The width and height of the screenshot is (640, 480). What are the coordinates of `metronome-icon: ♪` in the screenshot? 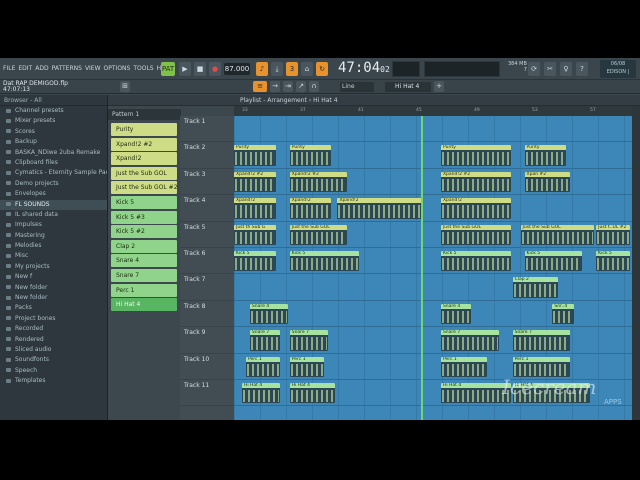 It's located at (262, 69).